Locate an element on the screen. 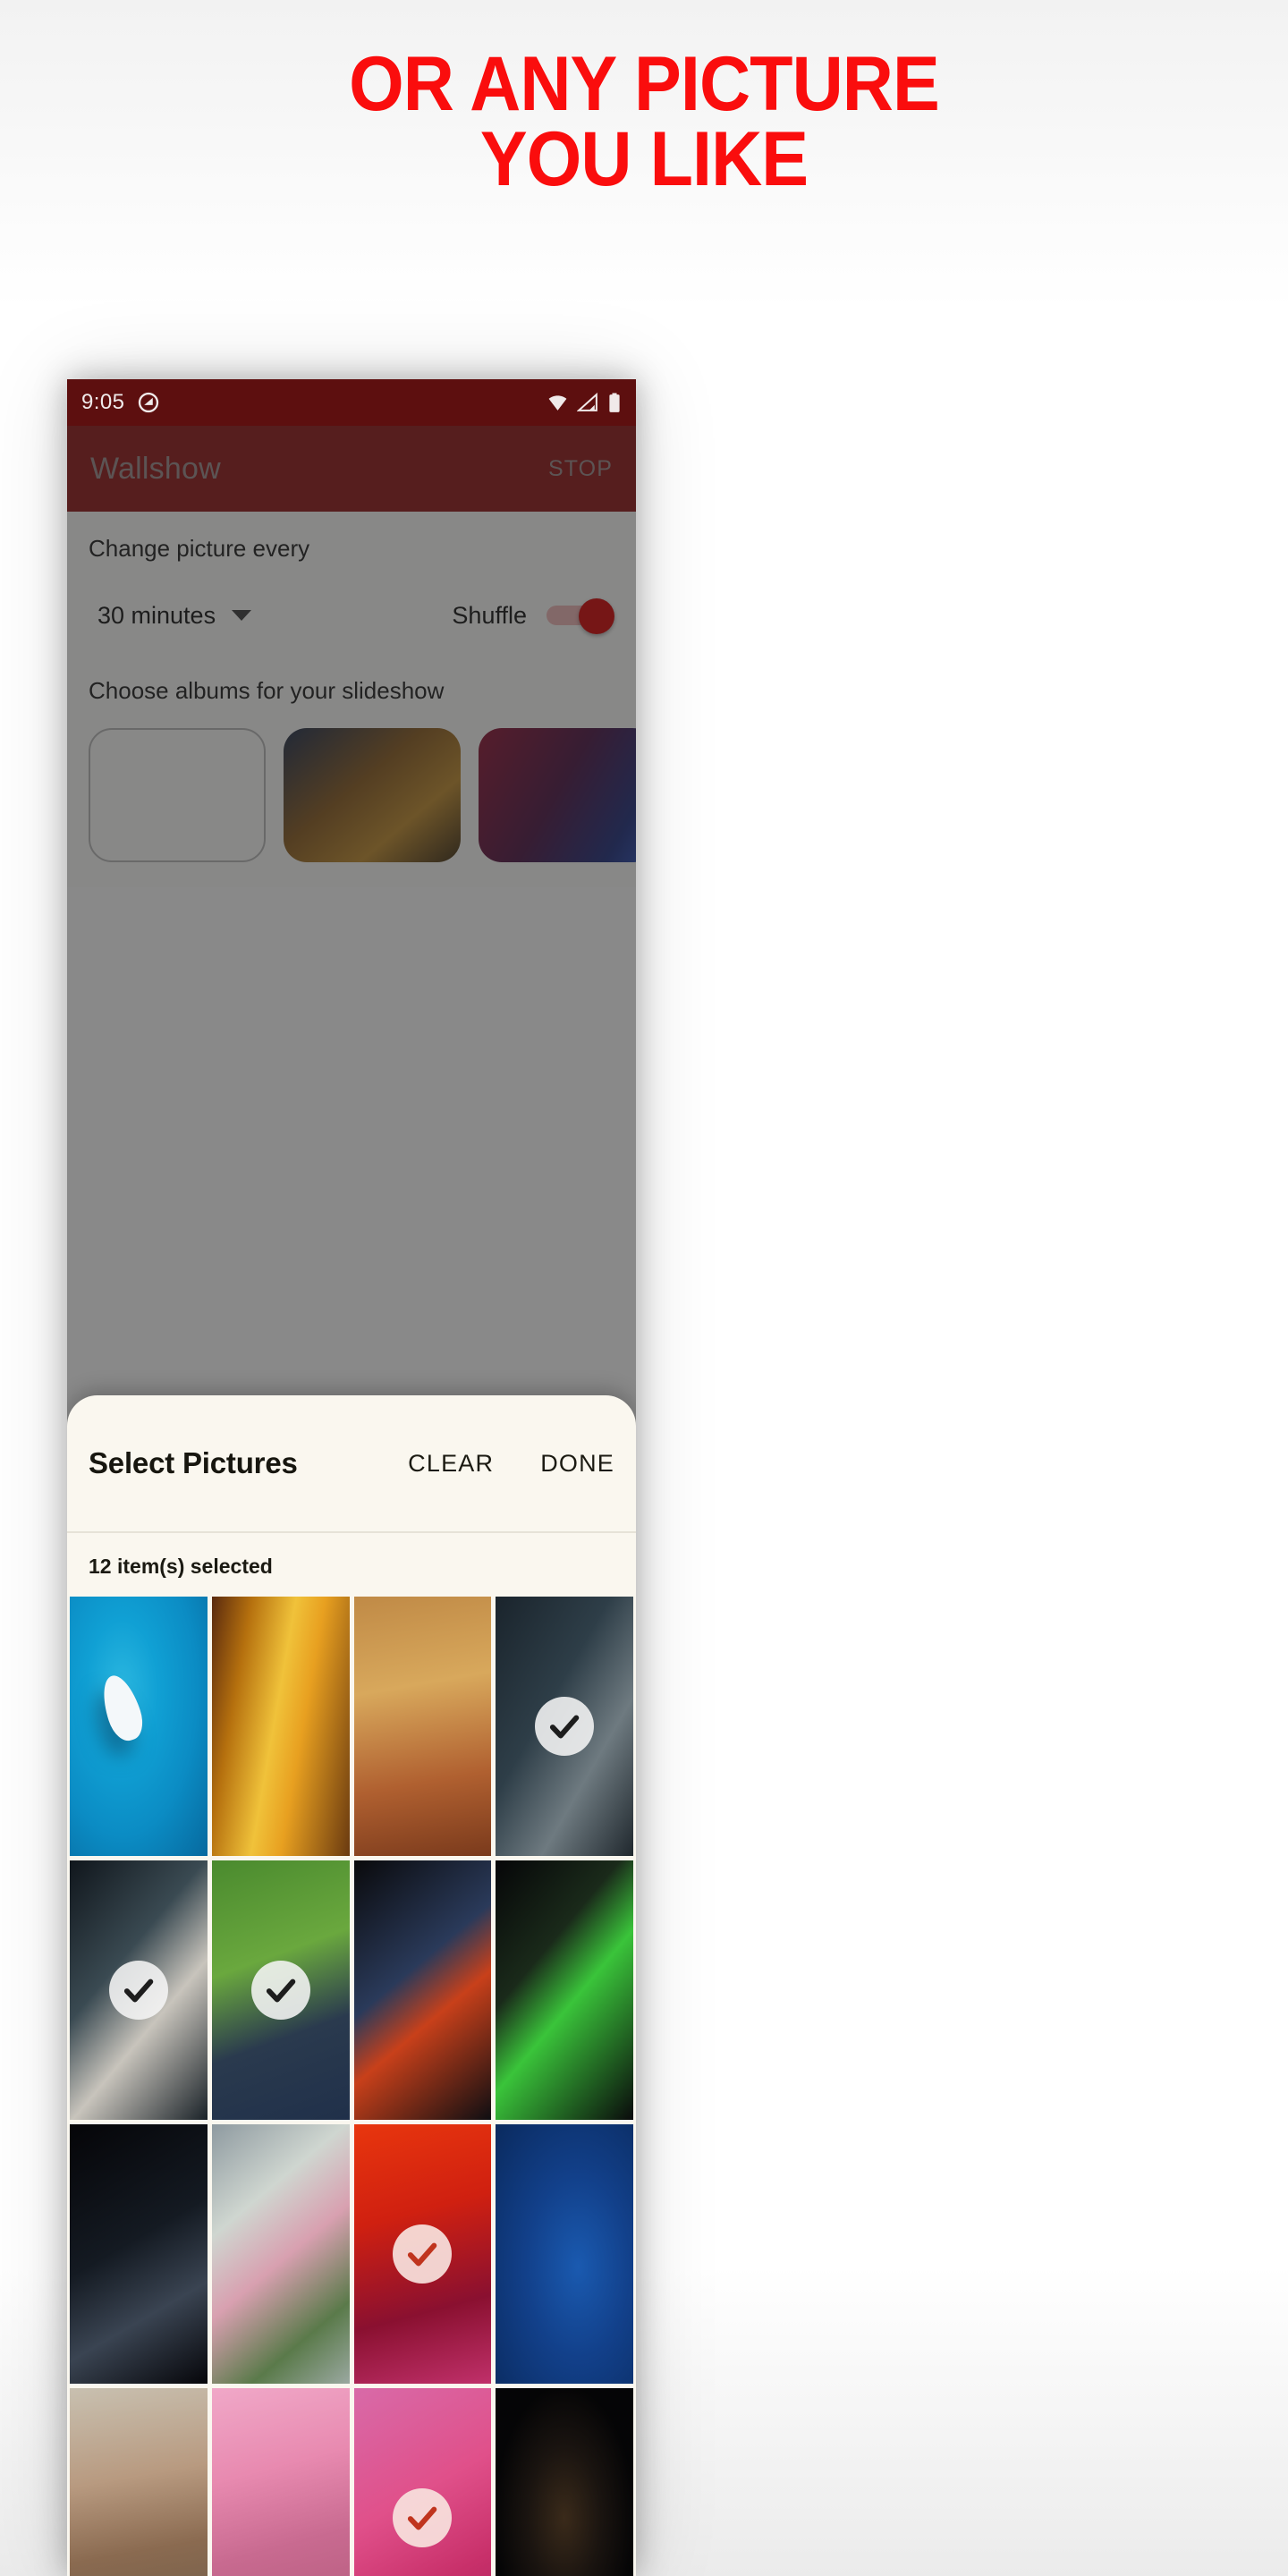 This screenshot has width=1288, height=2576. album-strip is located at coordinates (362, 795).